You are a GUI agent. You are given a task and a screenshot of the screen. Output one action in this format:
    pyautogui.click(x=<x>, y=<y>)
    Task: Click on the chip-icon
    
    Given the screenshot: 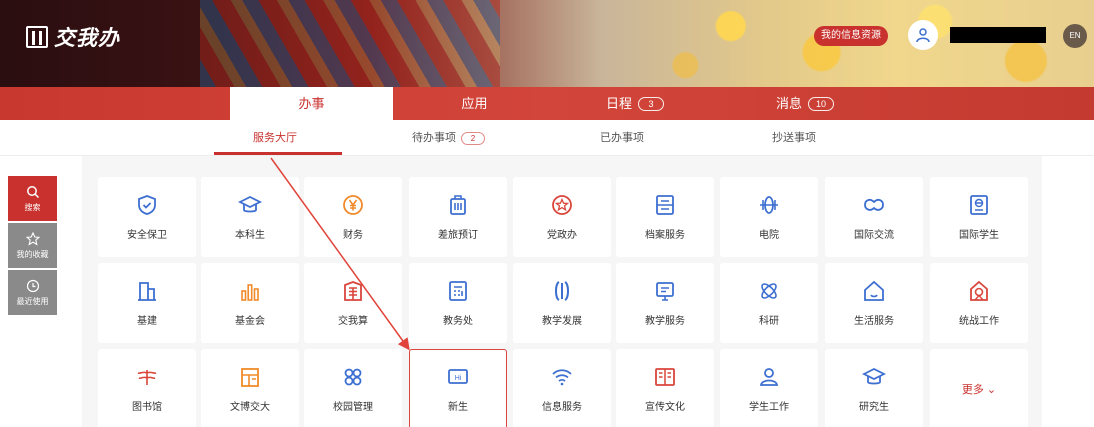 What is the action you would take?
    pyautogui.click(x=769, y=205)
    